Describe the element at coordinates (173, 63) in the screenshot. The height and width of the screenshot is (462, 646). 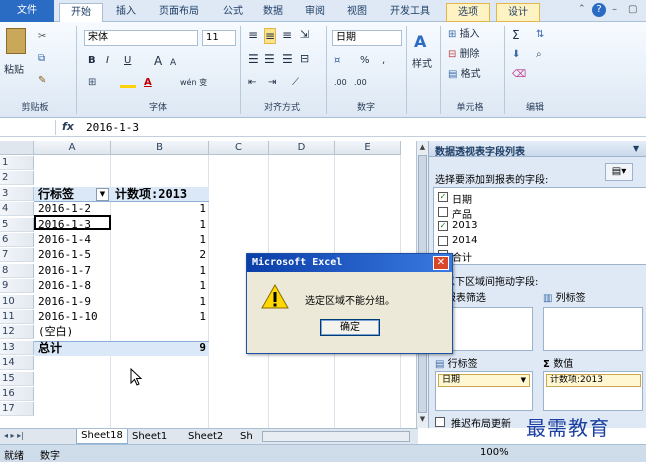
I see `shrink-font-button: A` at that location.